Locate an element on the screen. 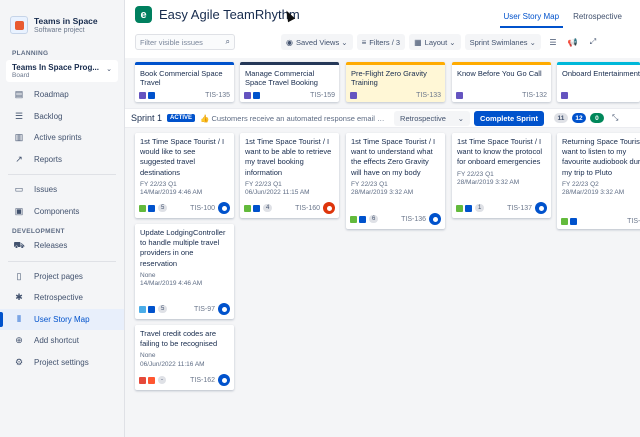 Image resolution: width=640 pixels, height=437 pixels. issue-date: 06/Jun/2022 11:16 AM is located at coordinates (172, 364).